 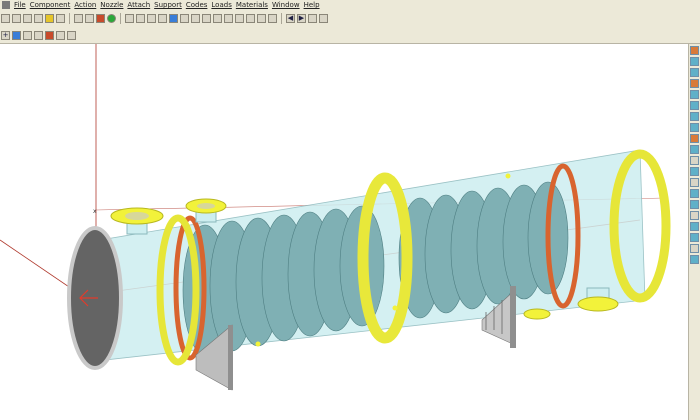 What do you see at coordinates (694, 259) in the screenshot?
I see `tubesheet-icon` at bounding box center [694, 259].